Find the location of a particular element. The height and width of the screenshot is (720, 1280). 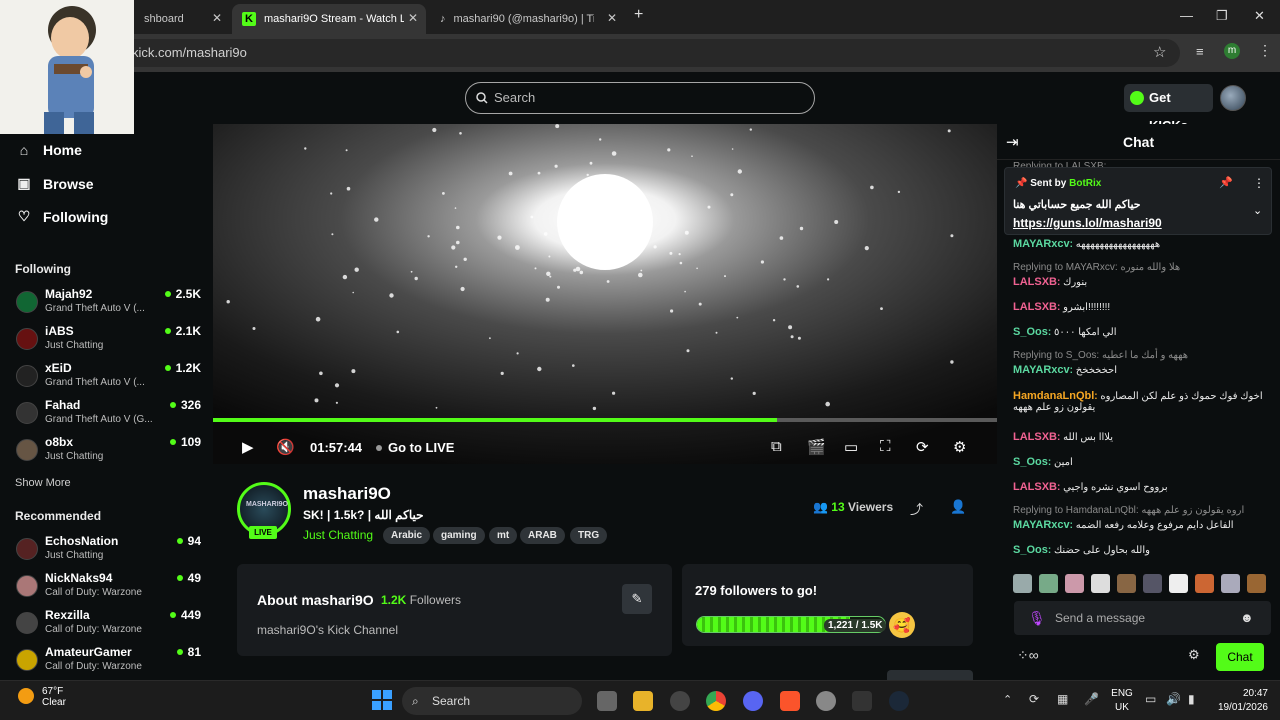

media-queue-icon: ≡ is located at coordinates (1200, 51).